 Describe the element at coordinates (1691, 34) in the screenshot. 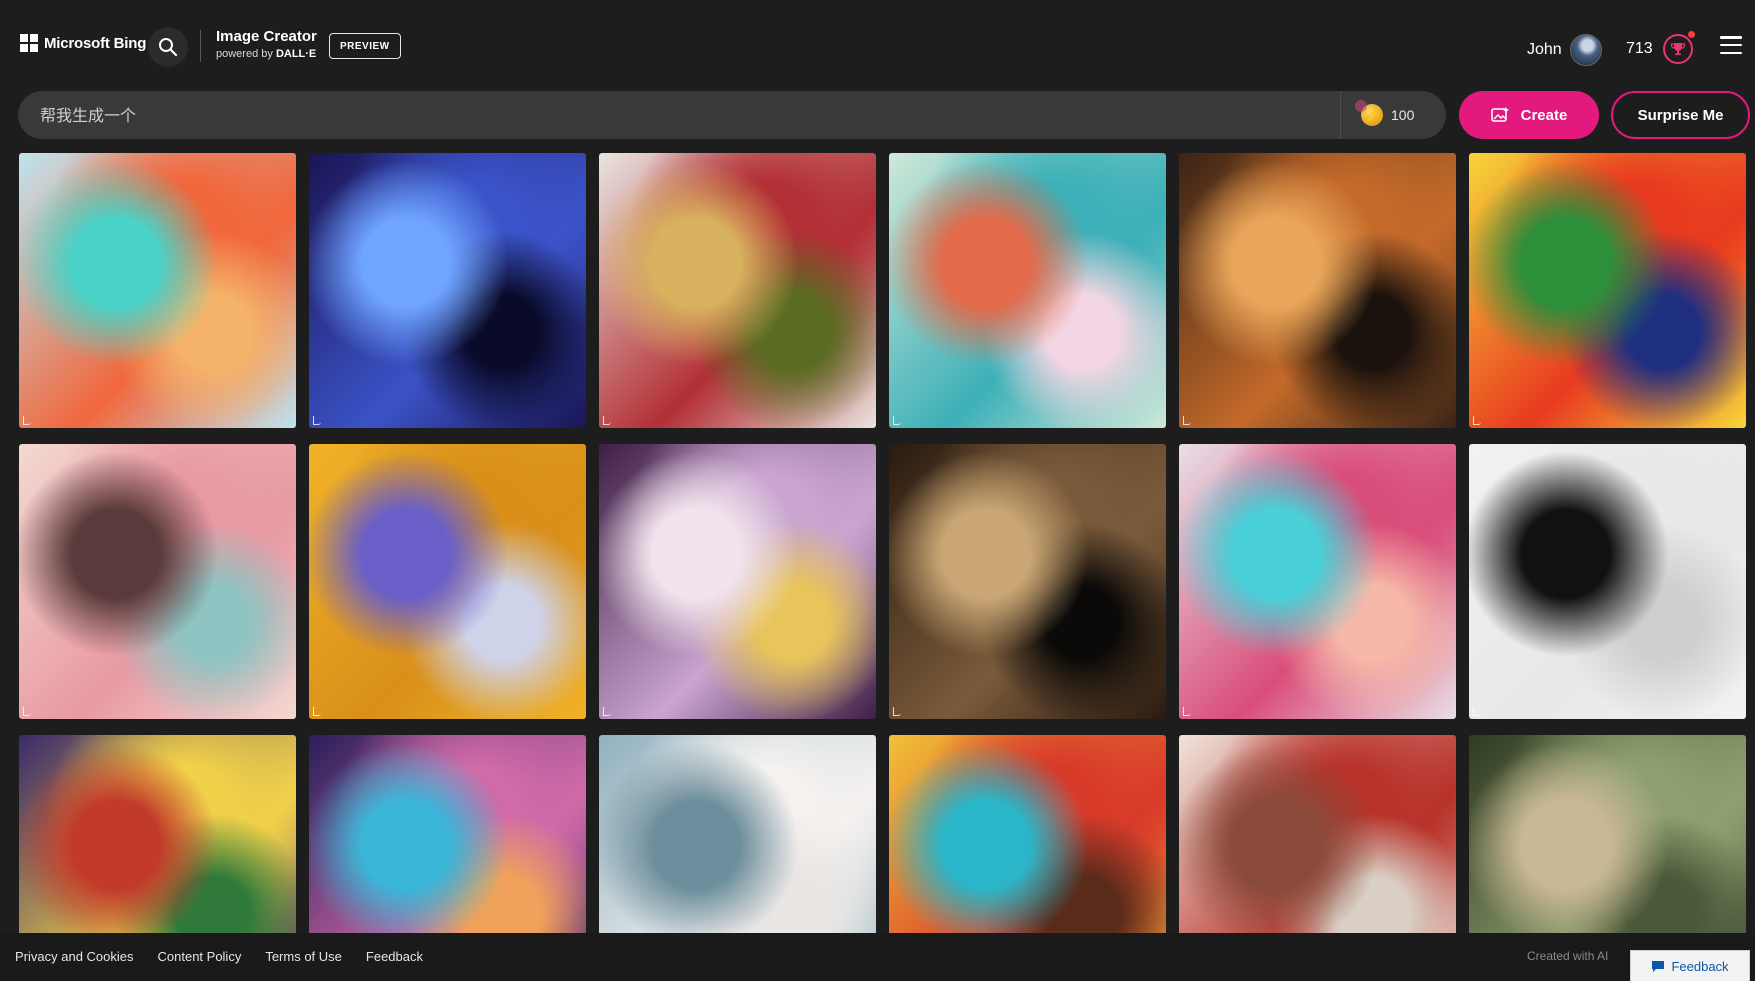

I see `notification-dot` at that location.